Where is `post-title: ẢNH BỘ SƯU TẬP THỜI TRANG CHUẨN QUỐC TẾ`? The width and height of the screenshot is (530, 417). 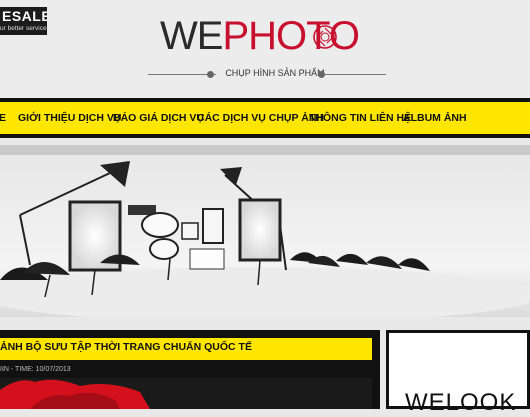 post-title: ẢNH BỘ SƯU TẬP THỜI TRANG CHUẨN QUỐC TẾ is located at coordinates (126, 347).